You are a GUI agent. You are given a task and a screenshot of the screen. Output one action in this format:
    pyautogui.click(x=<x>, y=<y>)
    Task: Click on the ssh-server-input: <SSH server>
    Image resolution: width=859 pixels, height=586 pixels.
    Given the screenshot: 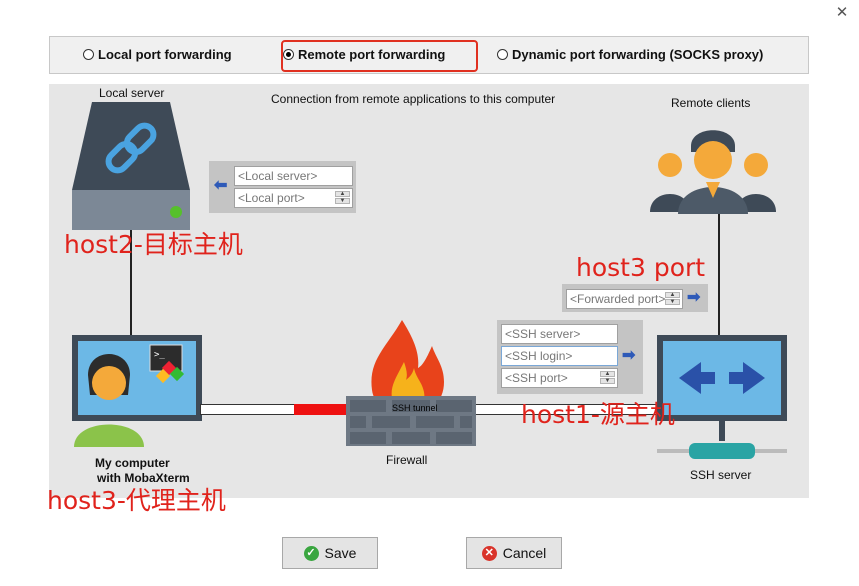 What is the action you would take?
    pyautogui.click(x=559, y=334)
    